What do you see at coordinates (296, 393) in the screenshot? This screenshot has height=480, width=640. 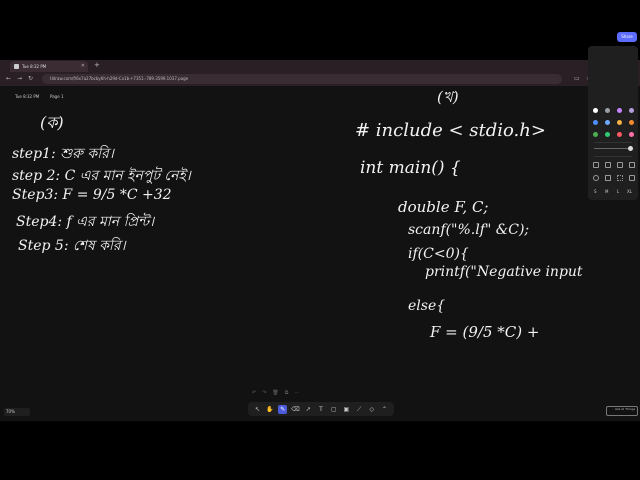 I see `more-icon: ⋯` at bounding box center [296, 393].